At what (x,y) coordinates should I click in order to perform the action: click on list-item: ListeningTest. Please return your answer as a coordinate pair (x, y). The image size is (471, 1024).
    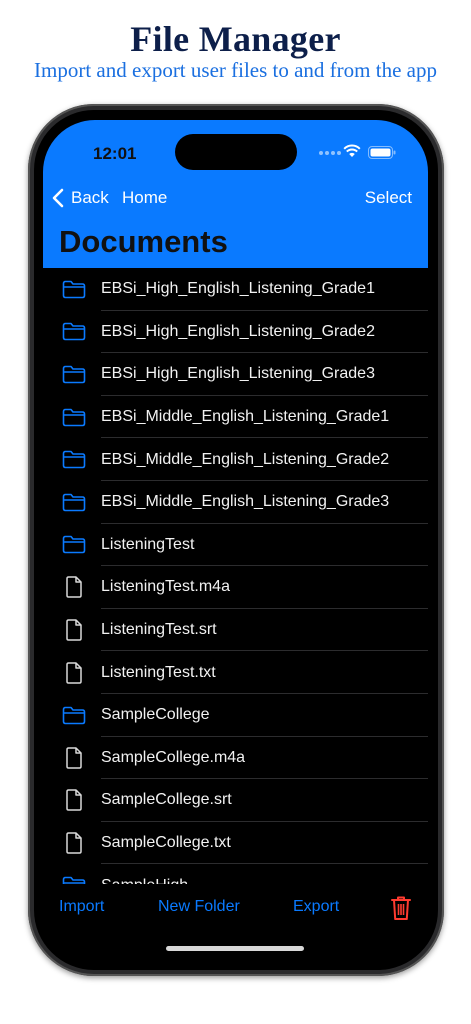
    Looking at the image, I should click on (235, 545).